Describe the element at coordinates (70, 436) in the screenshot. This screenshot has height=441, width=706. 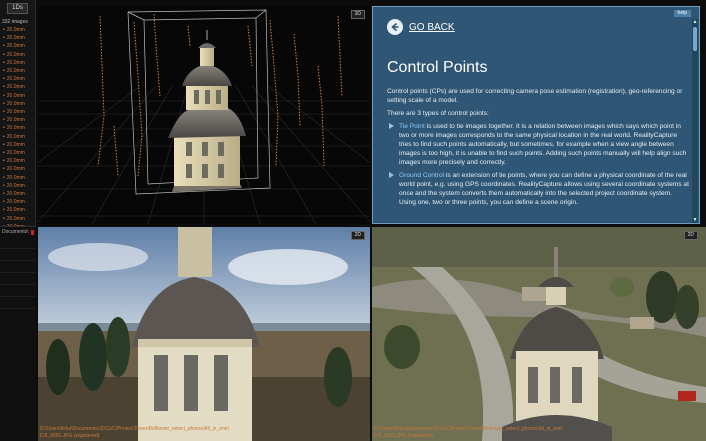
I see `image-filename: DJI_0081.JPG (registered)` at that location.